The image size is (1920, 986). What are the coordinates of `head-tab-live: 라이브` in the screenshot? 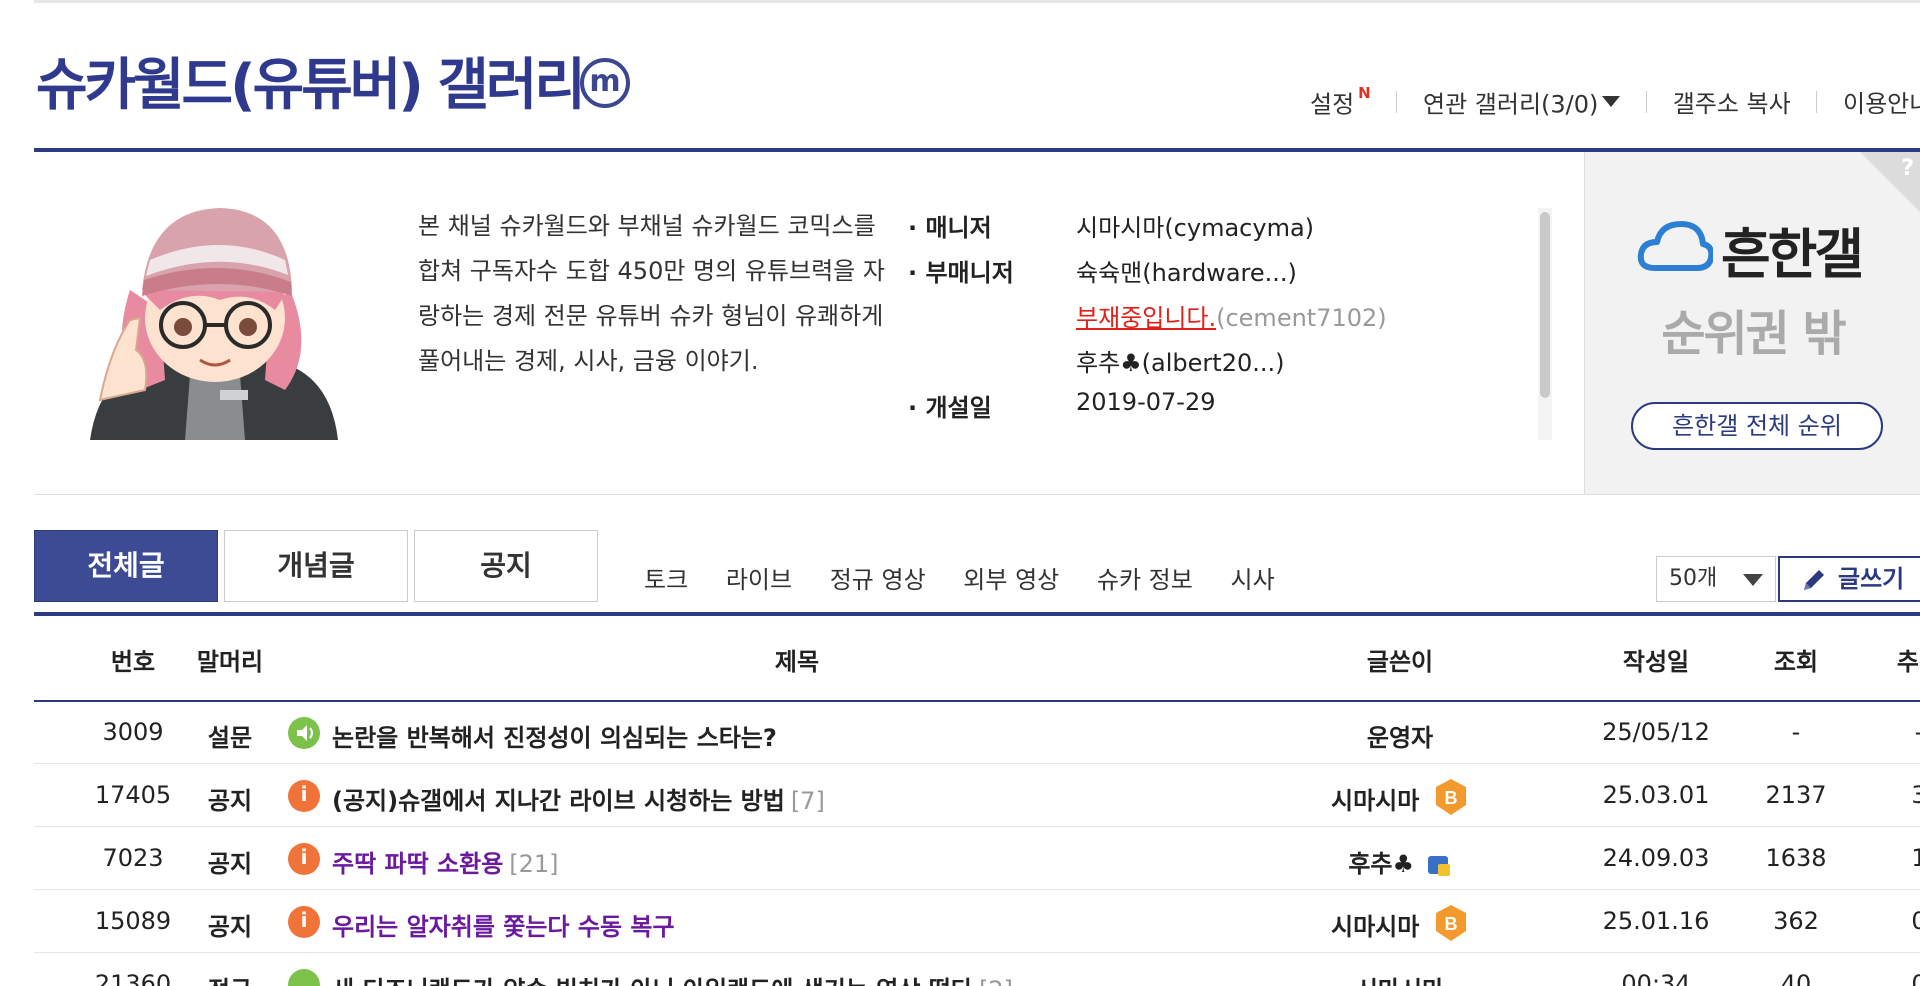 It's located at (759, 577).